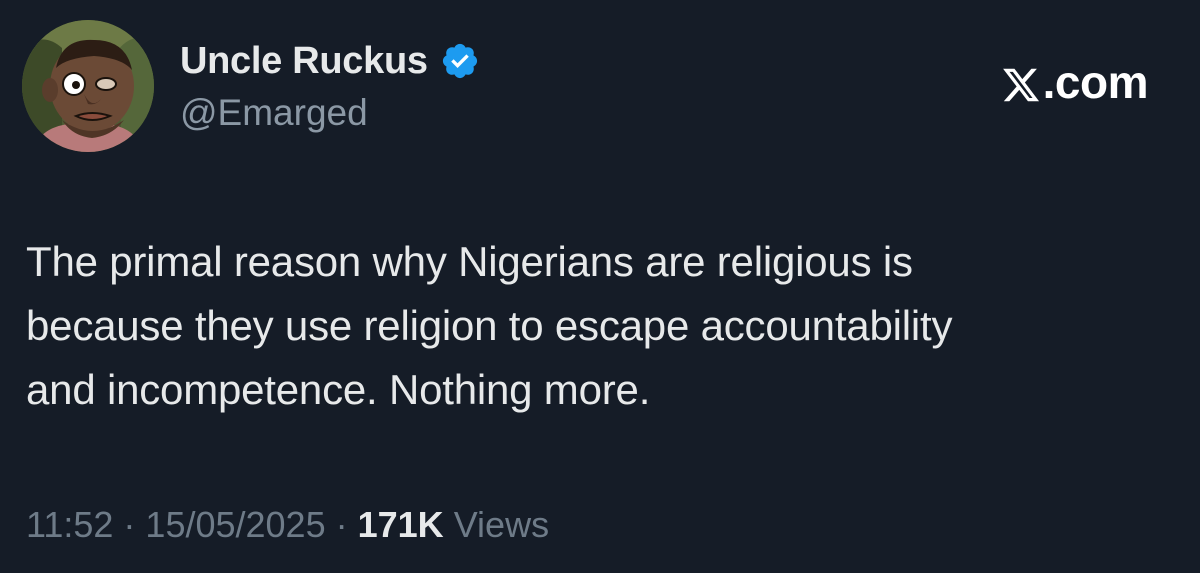 The width and height of the screenshot is (1200, 573). Describe the element at coordinates (274, 113) in the screenshot. I see `author-handle: @Emarged` at that location.